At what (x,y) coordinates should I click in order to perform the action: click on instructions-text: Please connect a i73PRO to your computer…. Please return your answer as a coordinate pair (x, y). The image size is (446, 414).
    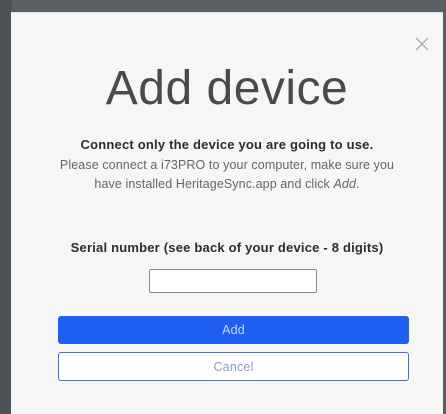
    Looking at the image, I should click on (227, 175).